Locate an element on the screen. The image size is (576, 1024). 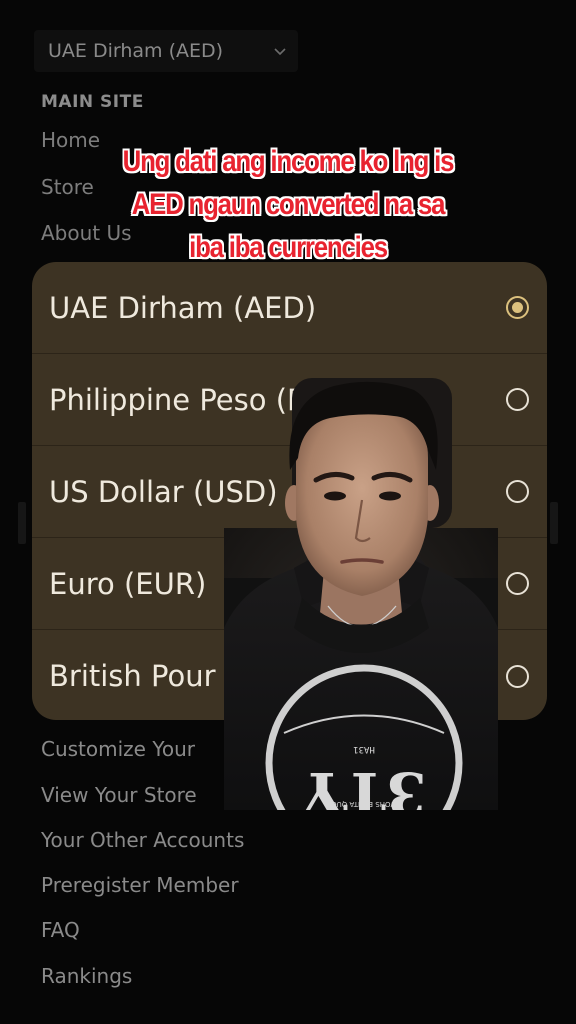
backdrop-edge-left is located at coordinates (22, 523).